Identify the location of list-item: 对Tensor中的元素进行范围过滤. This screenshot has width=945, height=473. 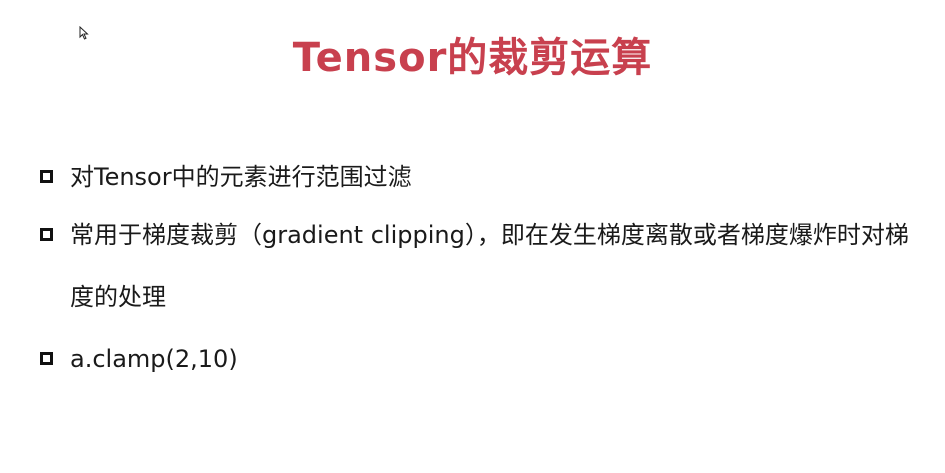
(480, 177).